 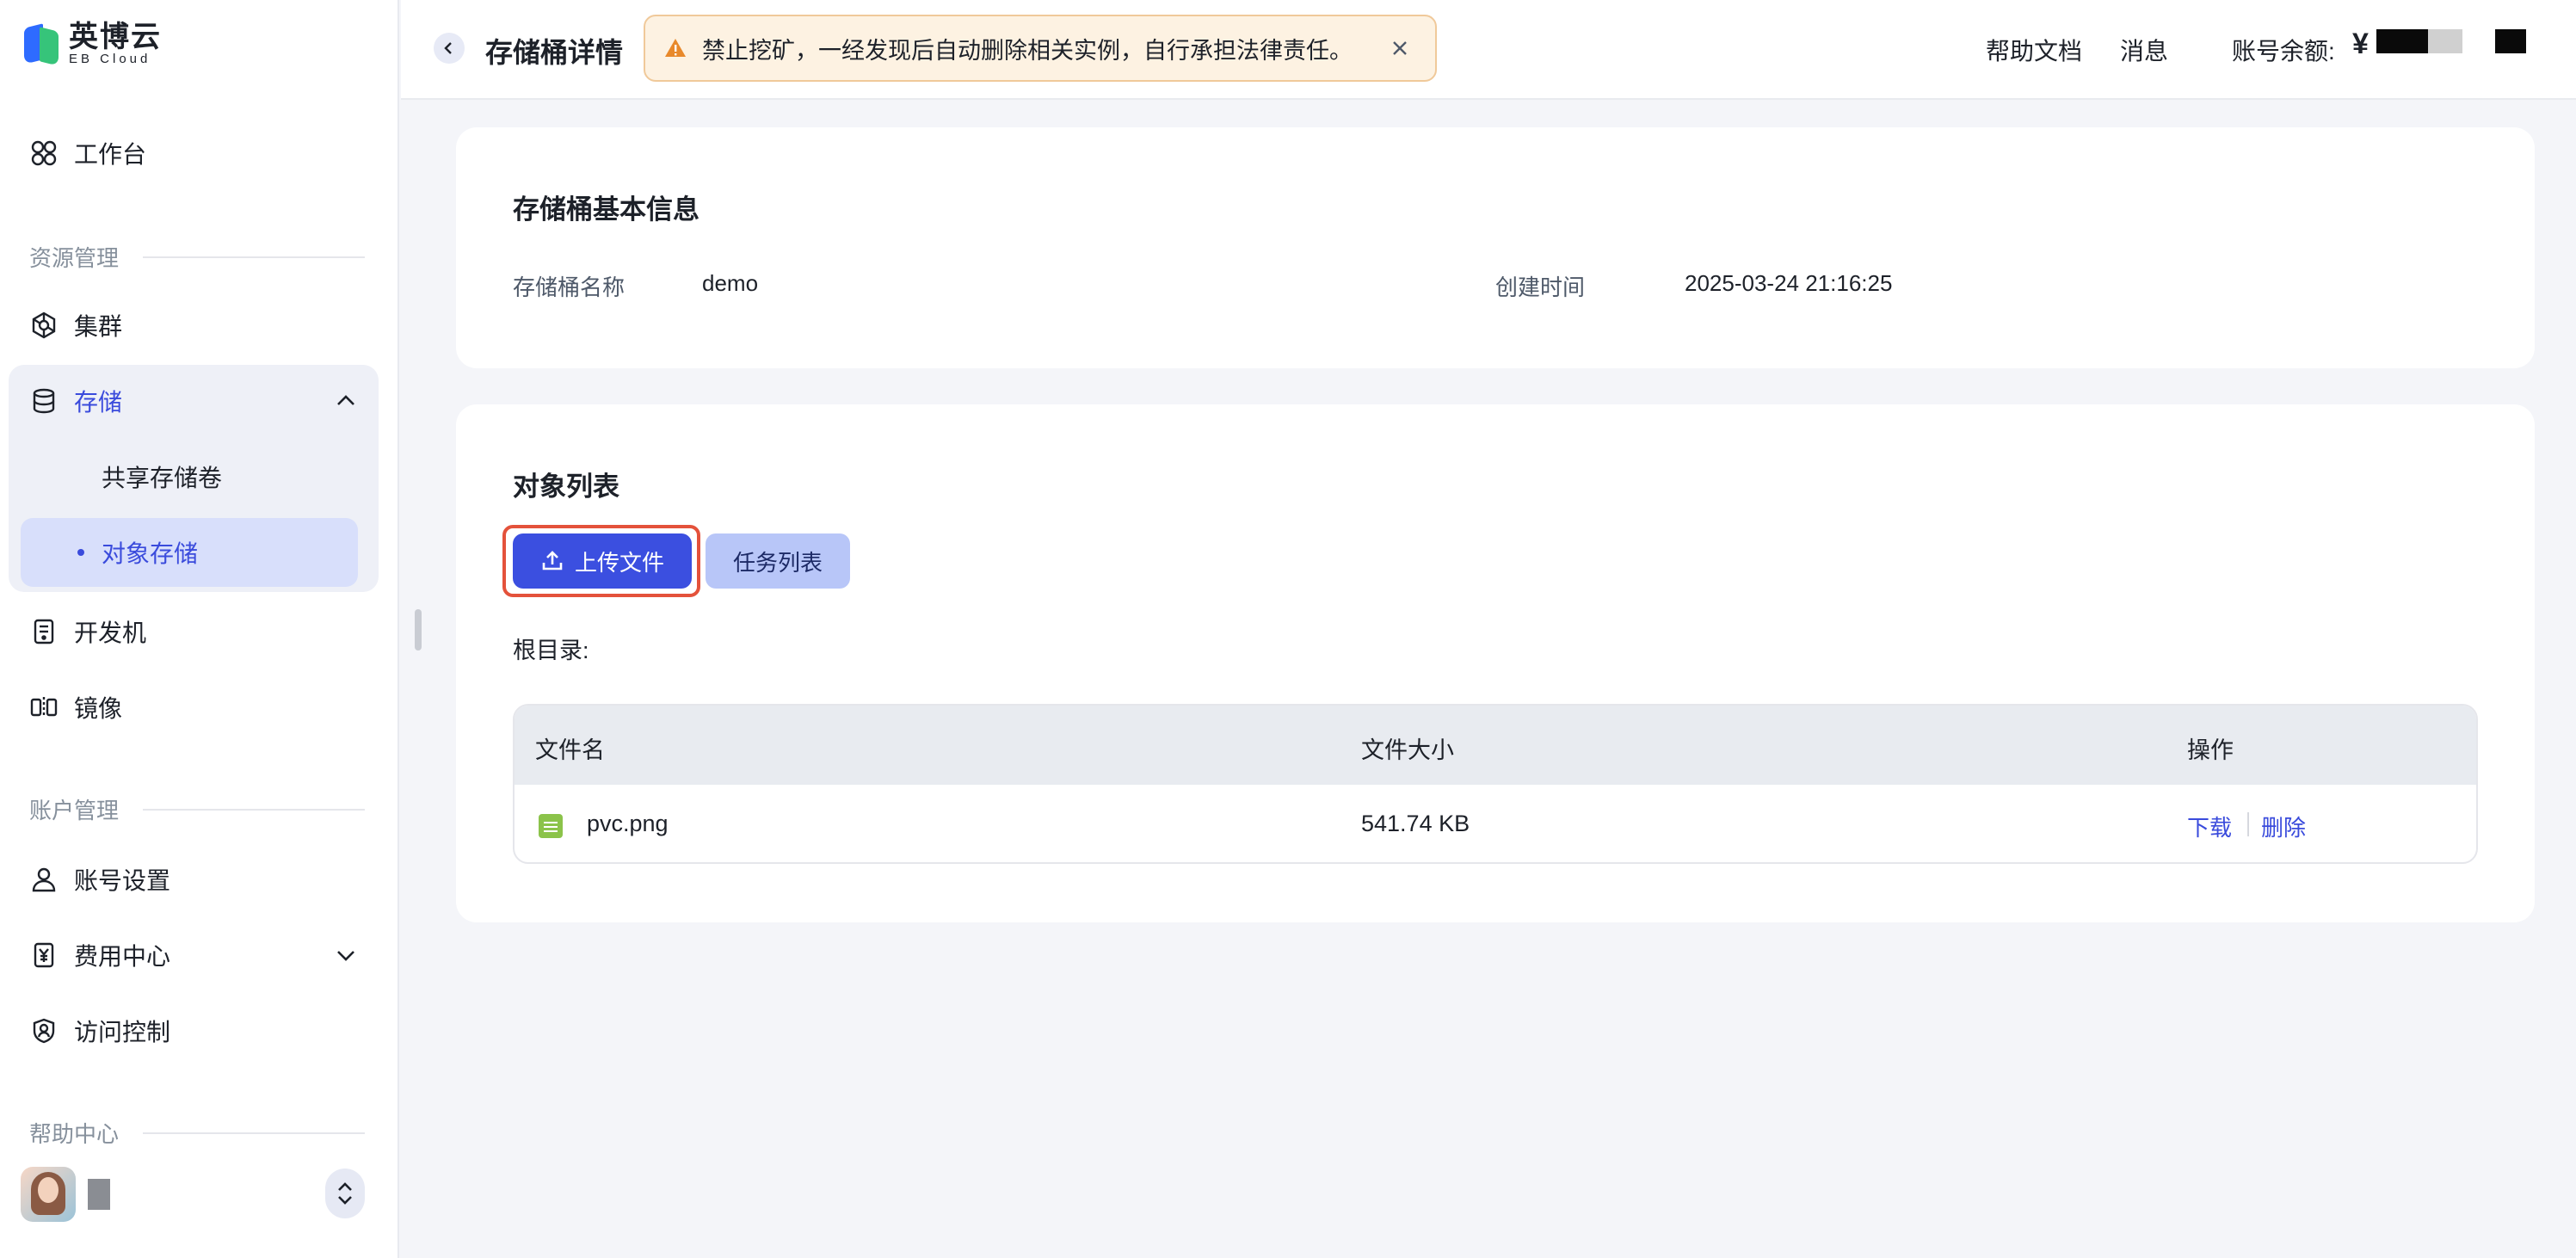 I want to click on logo-mark-icon, so click(x=42, y=44).